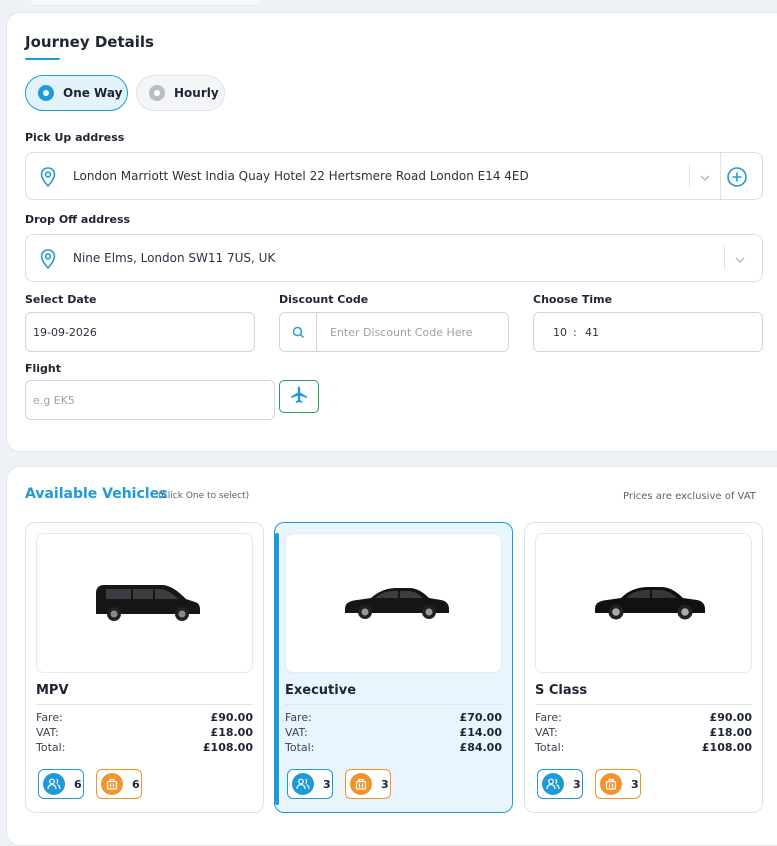 This screenshot has width=777, height=846. What do you see at coordinates (689, 496) in the screenshot?
I see `vat-note: Prices are exclusive of VAT` at bounding box center [689, 496].